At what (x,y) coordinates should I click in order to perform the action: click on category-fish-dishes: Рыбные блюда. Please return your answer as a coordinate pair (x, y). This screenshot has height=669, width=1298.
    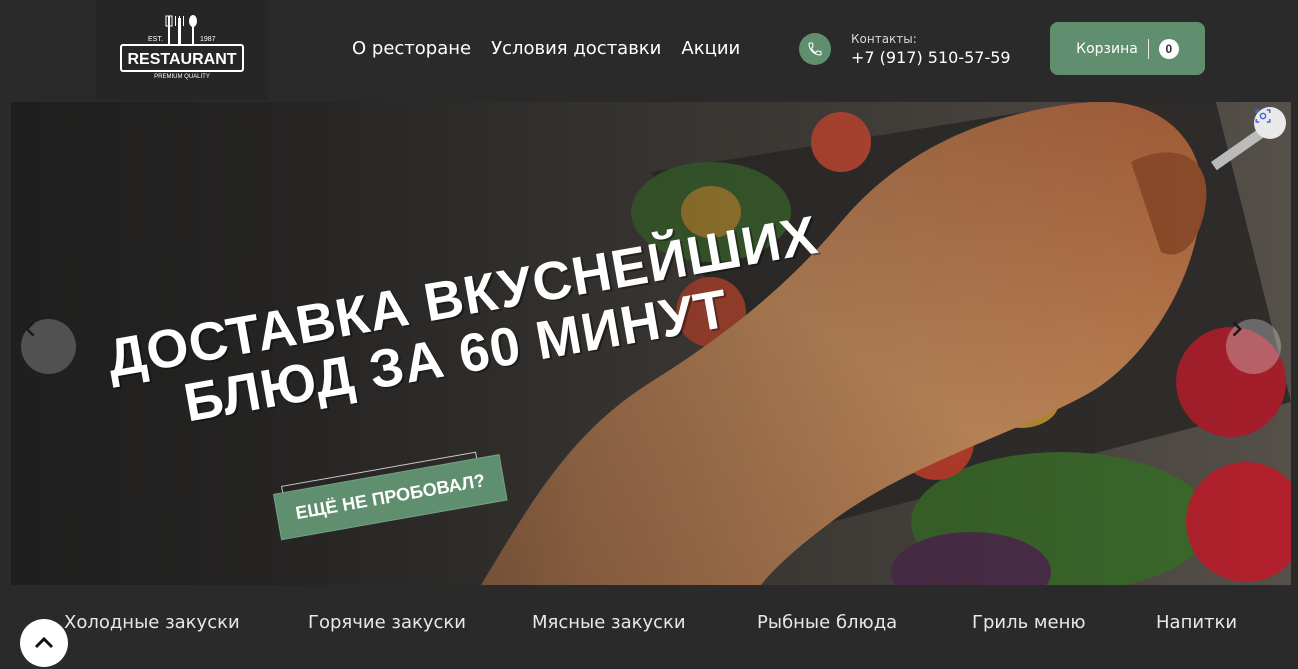
    Looking at the image, I should click on (827, 622).